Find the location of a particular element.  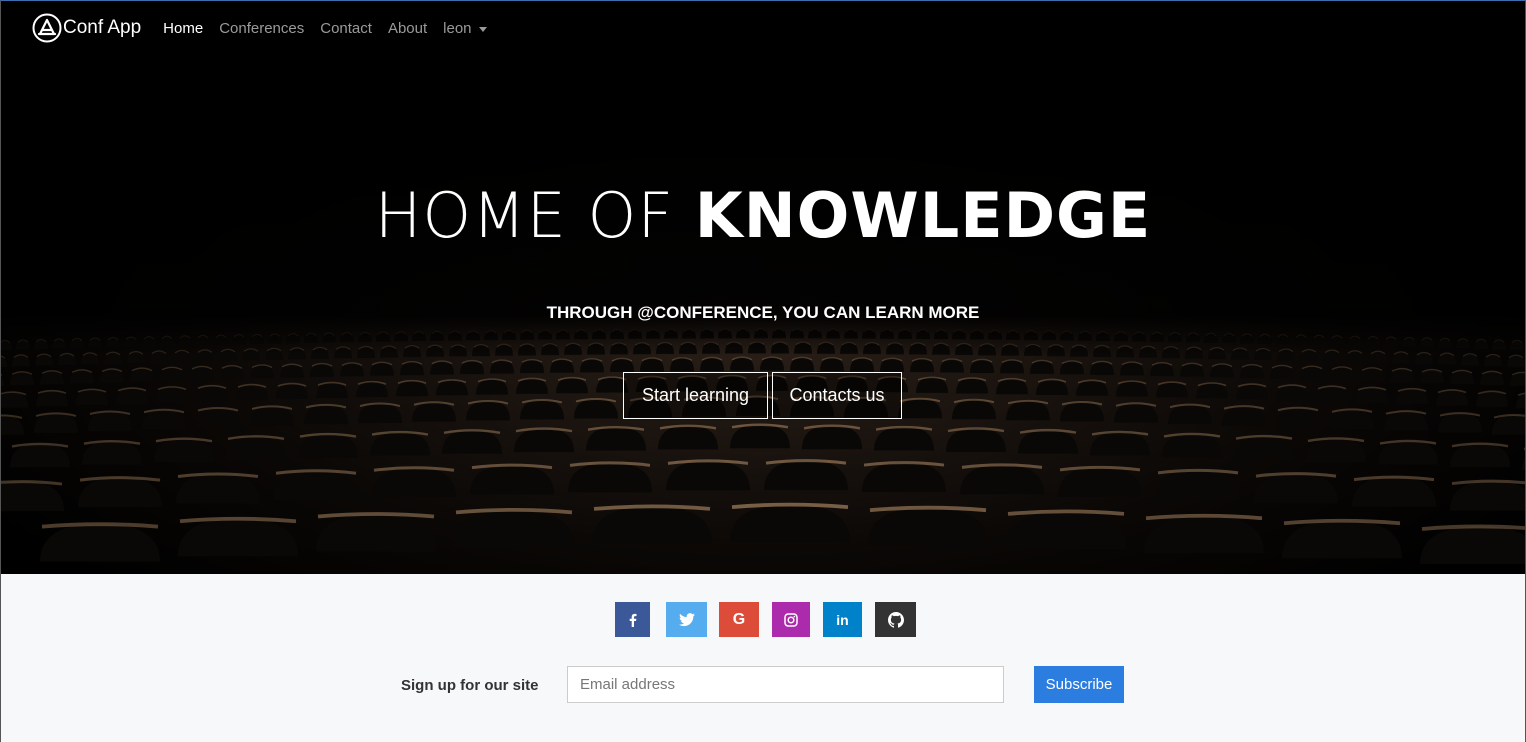

brand-name: Conf App is located at coordinates (102, 27).